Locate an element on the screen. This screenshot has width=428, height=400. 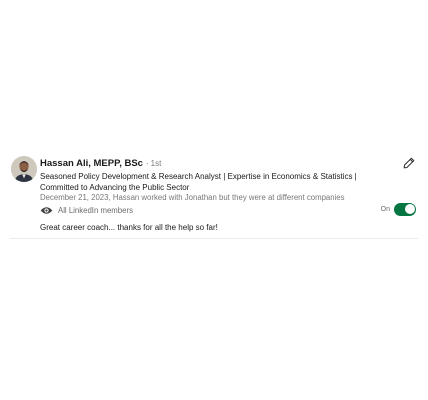
connection-degree: 1st is located at coordinates (156, 163).